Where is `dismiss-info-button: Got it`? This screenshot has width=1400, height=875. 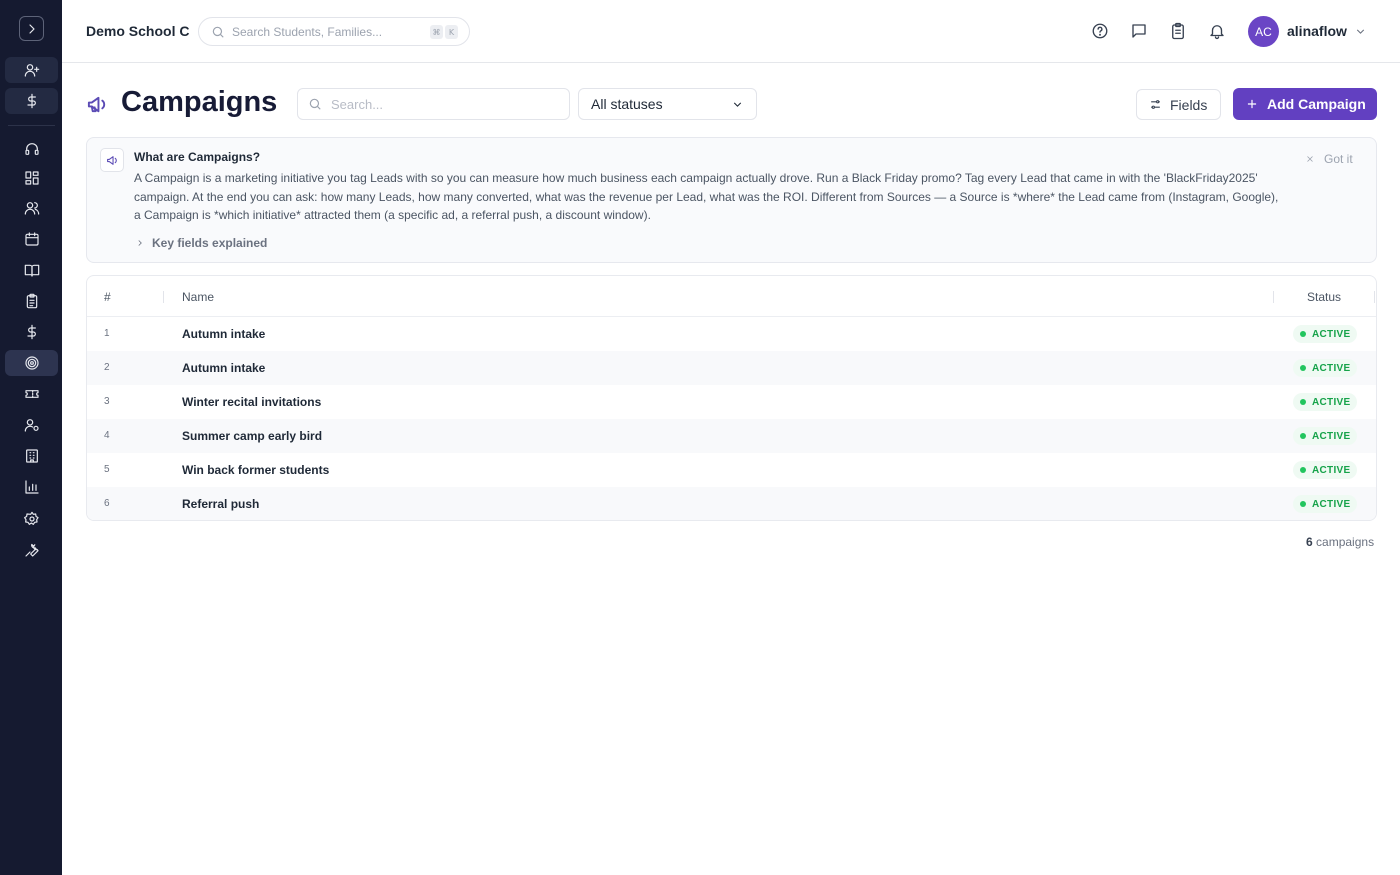
dismiss-info-button: Got it is located at coordinates (1329, 159).